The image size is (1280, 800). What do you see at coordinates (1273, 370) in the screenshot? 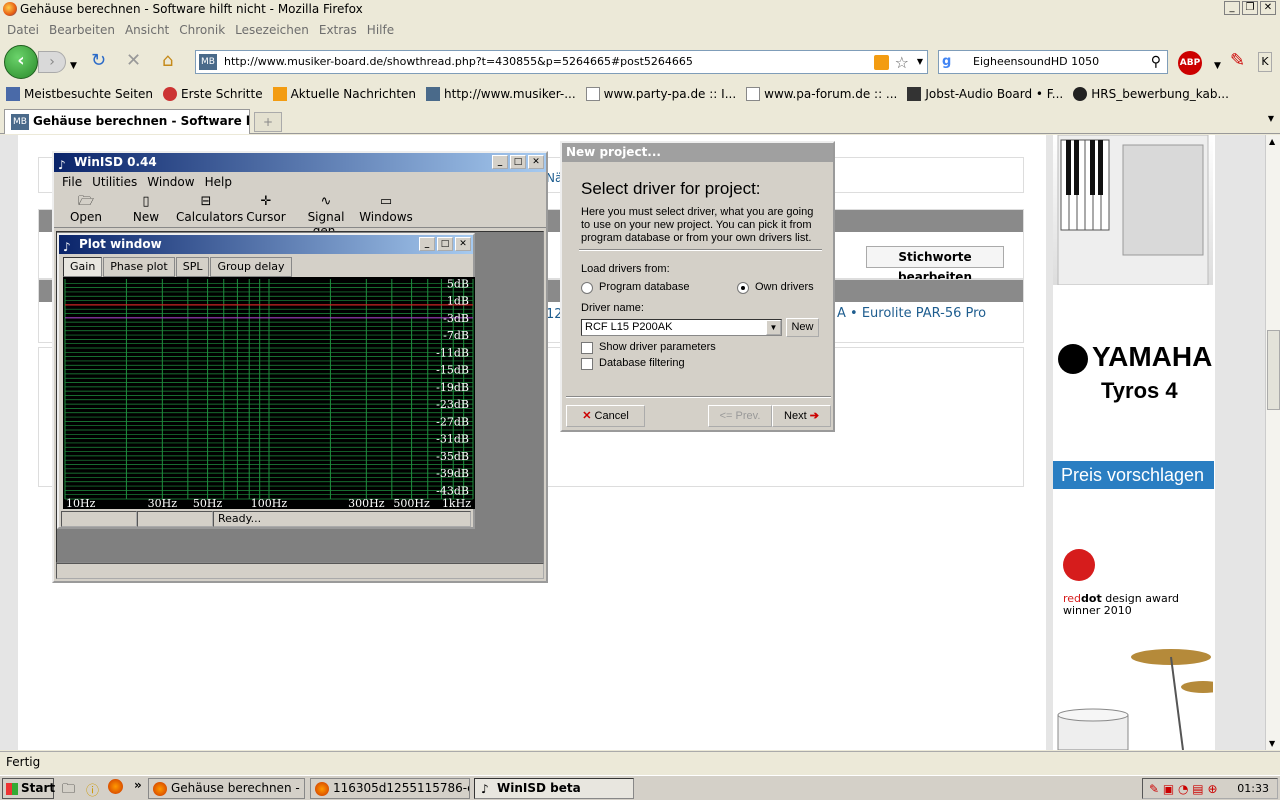
I see `scroll-thumb` at bounding box center [1273, 370].